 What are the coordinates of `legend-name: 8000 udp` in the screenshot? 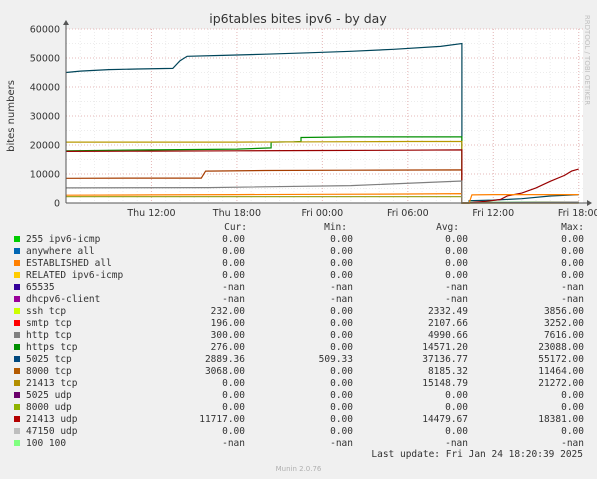 It's located at (49, 407).